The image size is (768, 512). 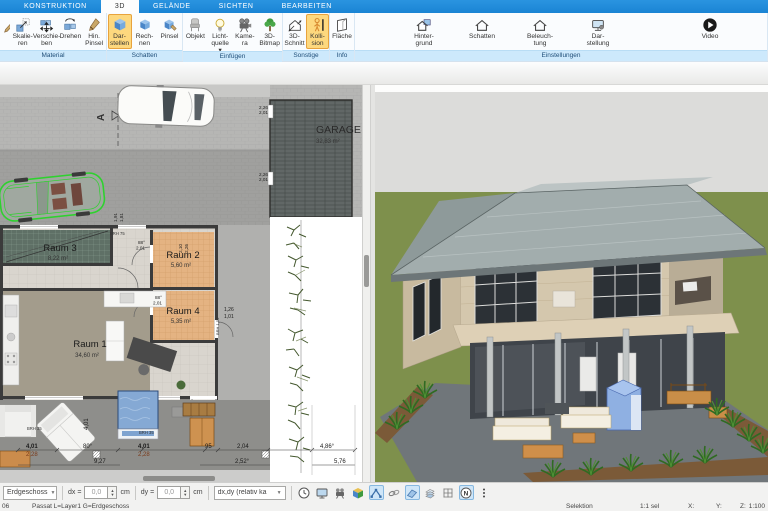 I want to click on svg-text: 5,60 m², so click(x=181, y=266).